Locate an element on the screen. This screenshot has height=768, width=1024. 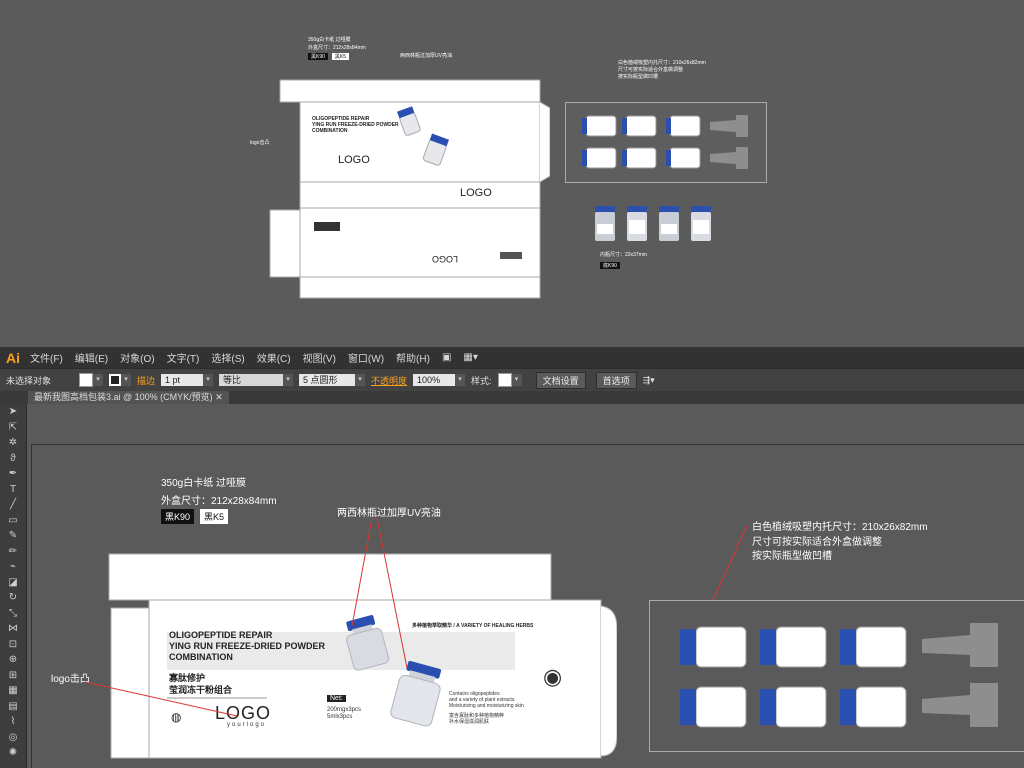
stroke-profile-dropdown: ▾ is located at coordinates (288, 380).